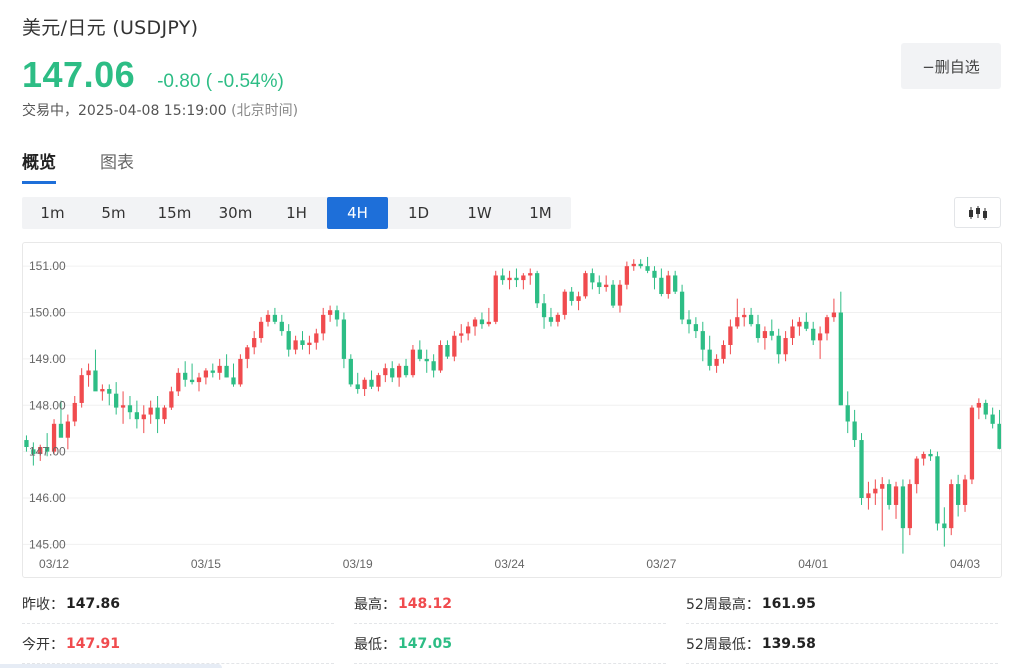 Image resolution: width=1024 pixels, height=668 pixels. I want to click on period-1w: 1W, so click(479, 213).